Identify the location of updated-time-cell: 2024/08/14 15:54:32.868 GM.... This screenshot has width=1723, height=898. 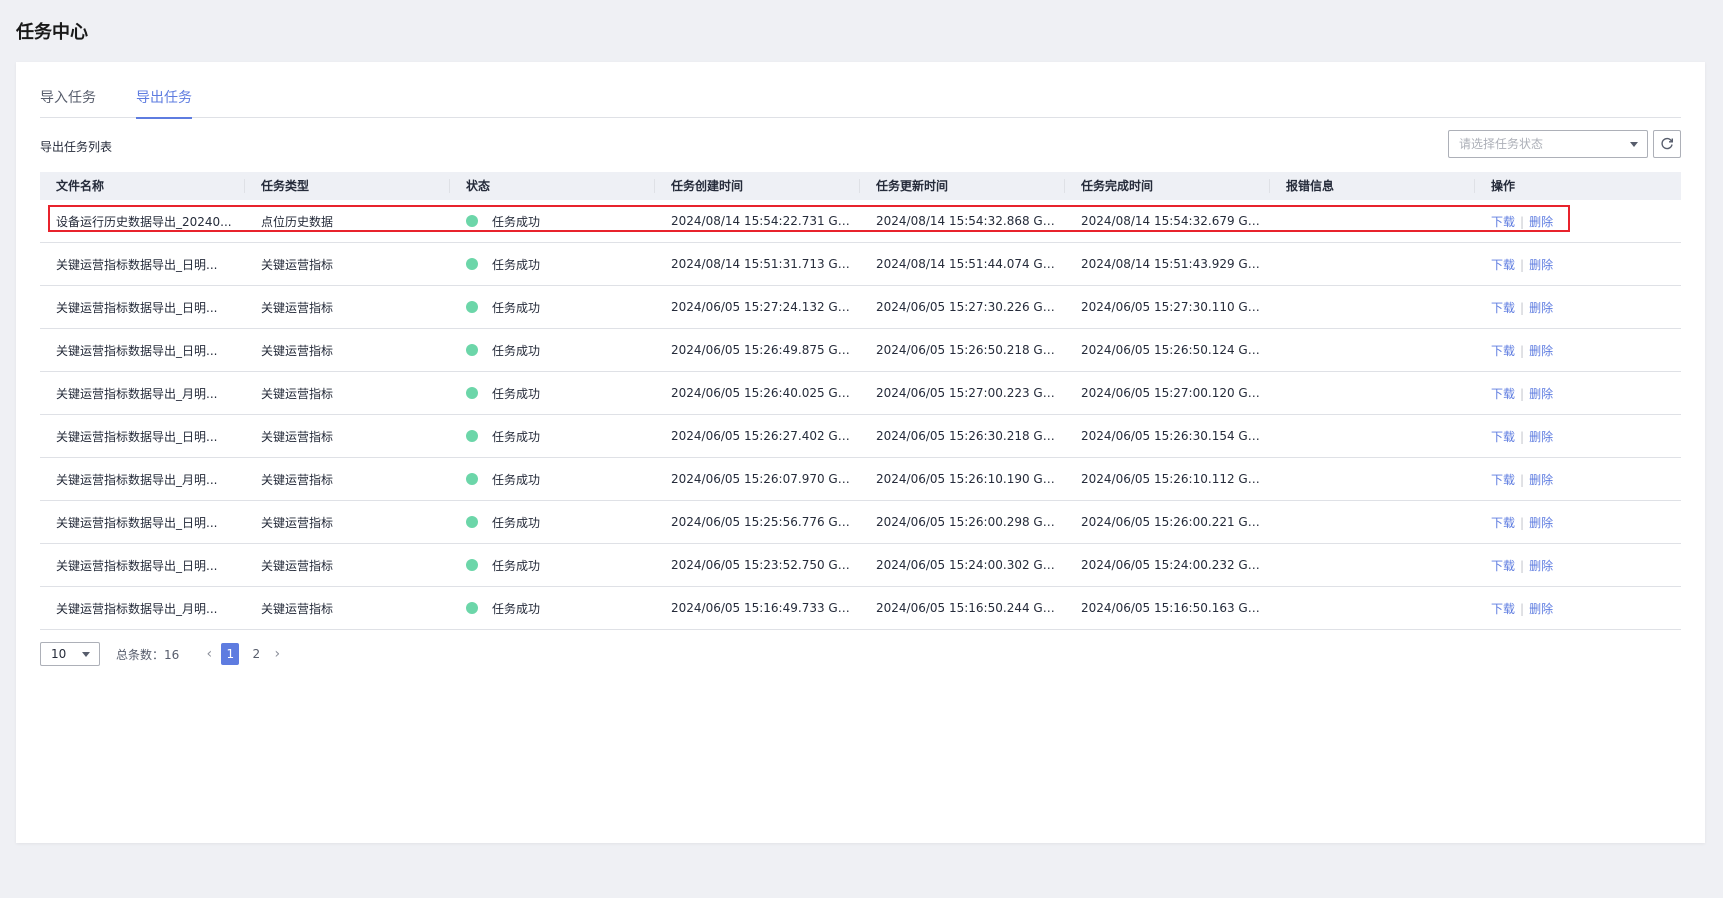
(970, 221).